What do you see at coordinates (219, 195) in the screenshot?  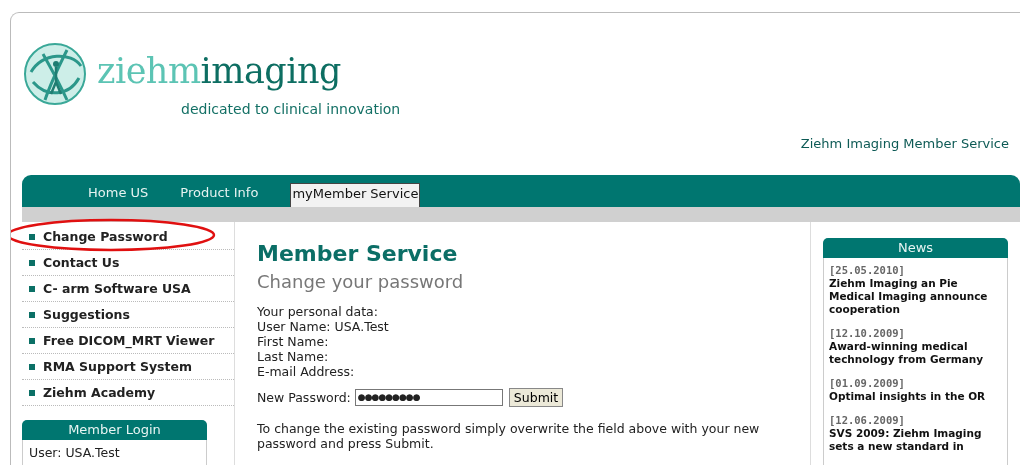 I see `nav-tab: Product Info` at bounding box center [219, 195].